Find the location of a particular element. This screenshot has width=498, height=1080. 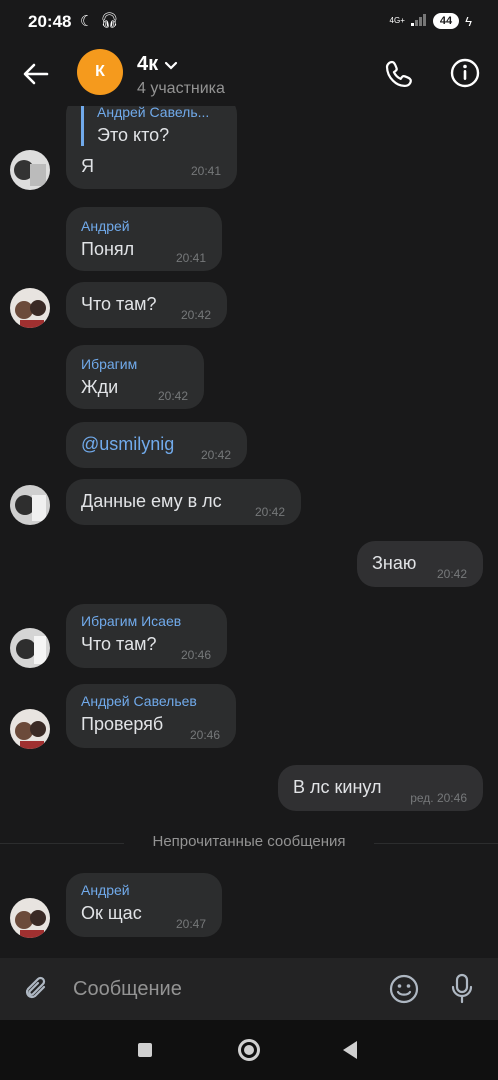

microphone-icon is located at coordinates (462, 989).